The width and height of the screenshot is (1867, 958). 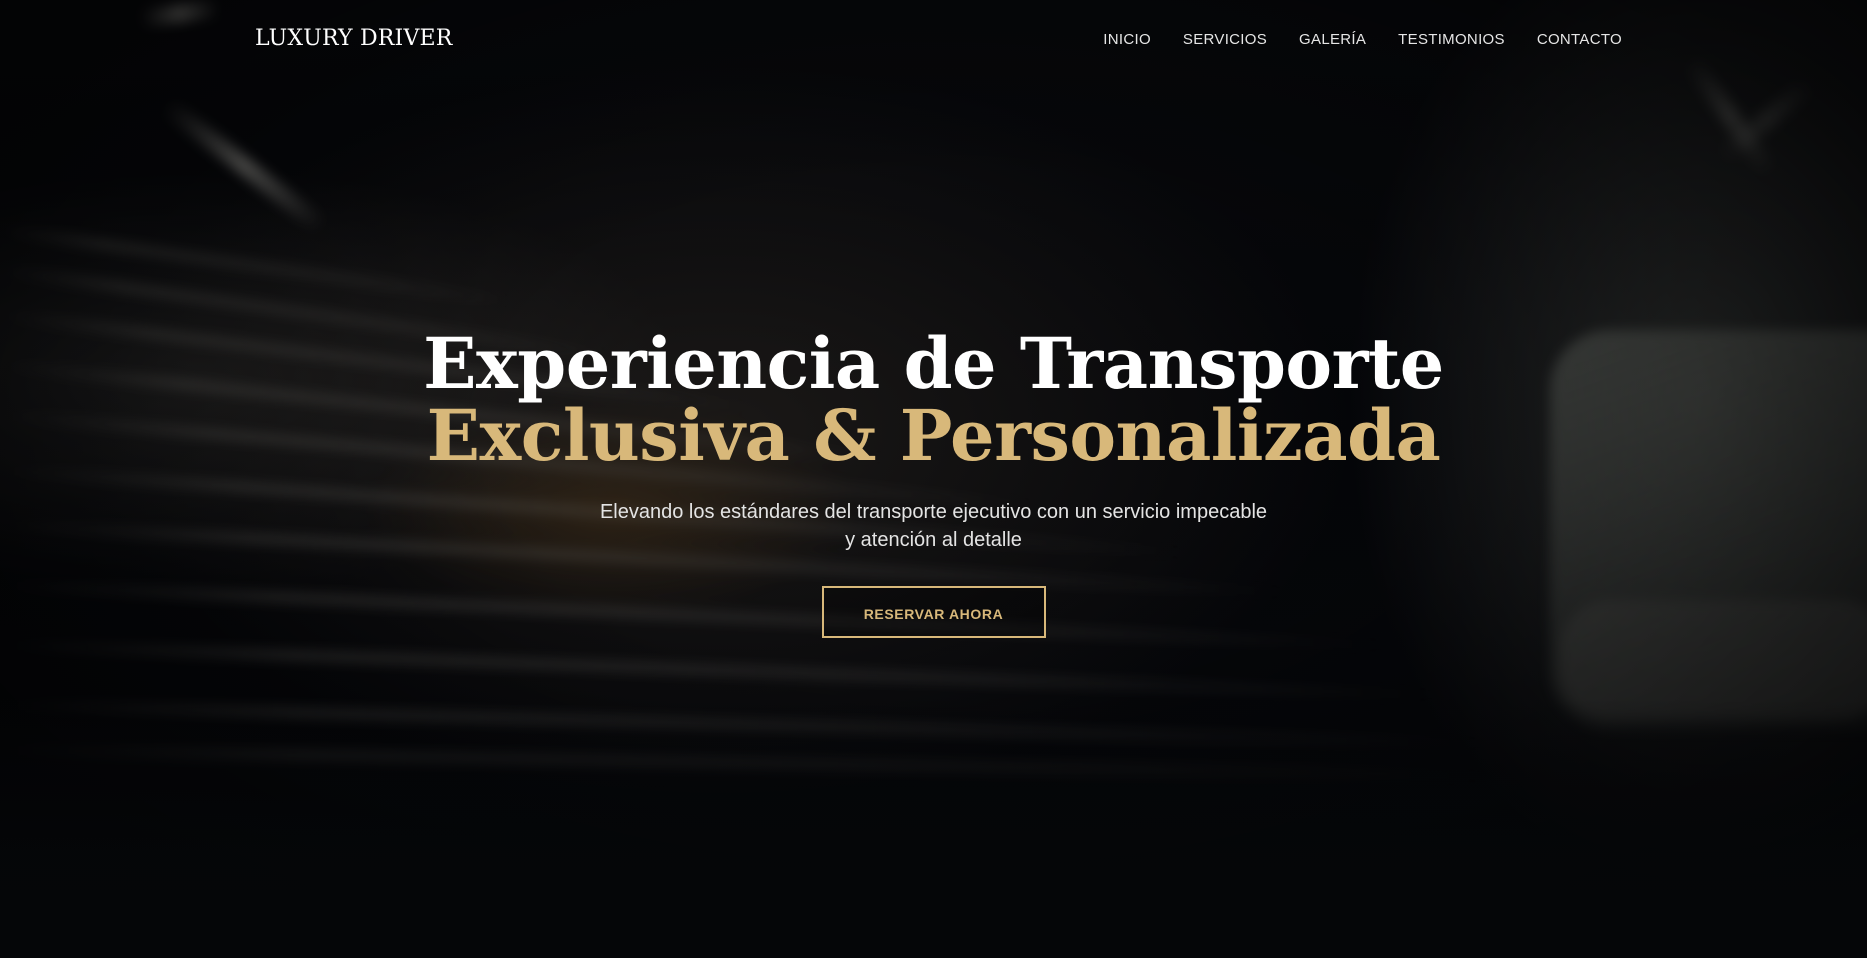 What do you see at coordinates (1451, 39) in the screenshot?
I see `nav-item-testimonios: TESTIMONIOS` at bounding box center [1451, 39].